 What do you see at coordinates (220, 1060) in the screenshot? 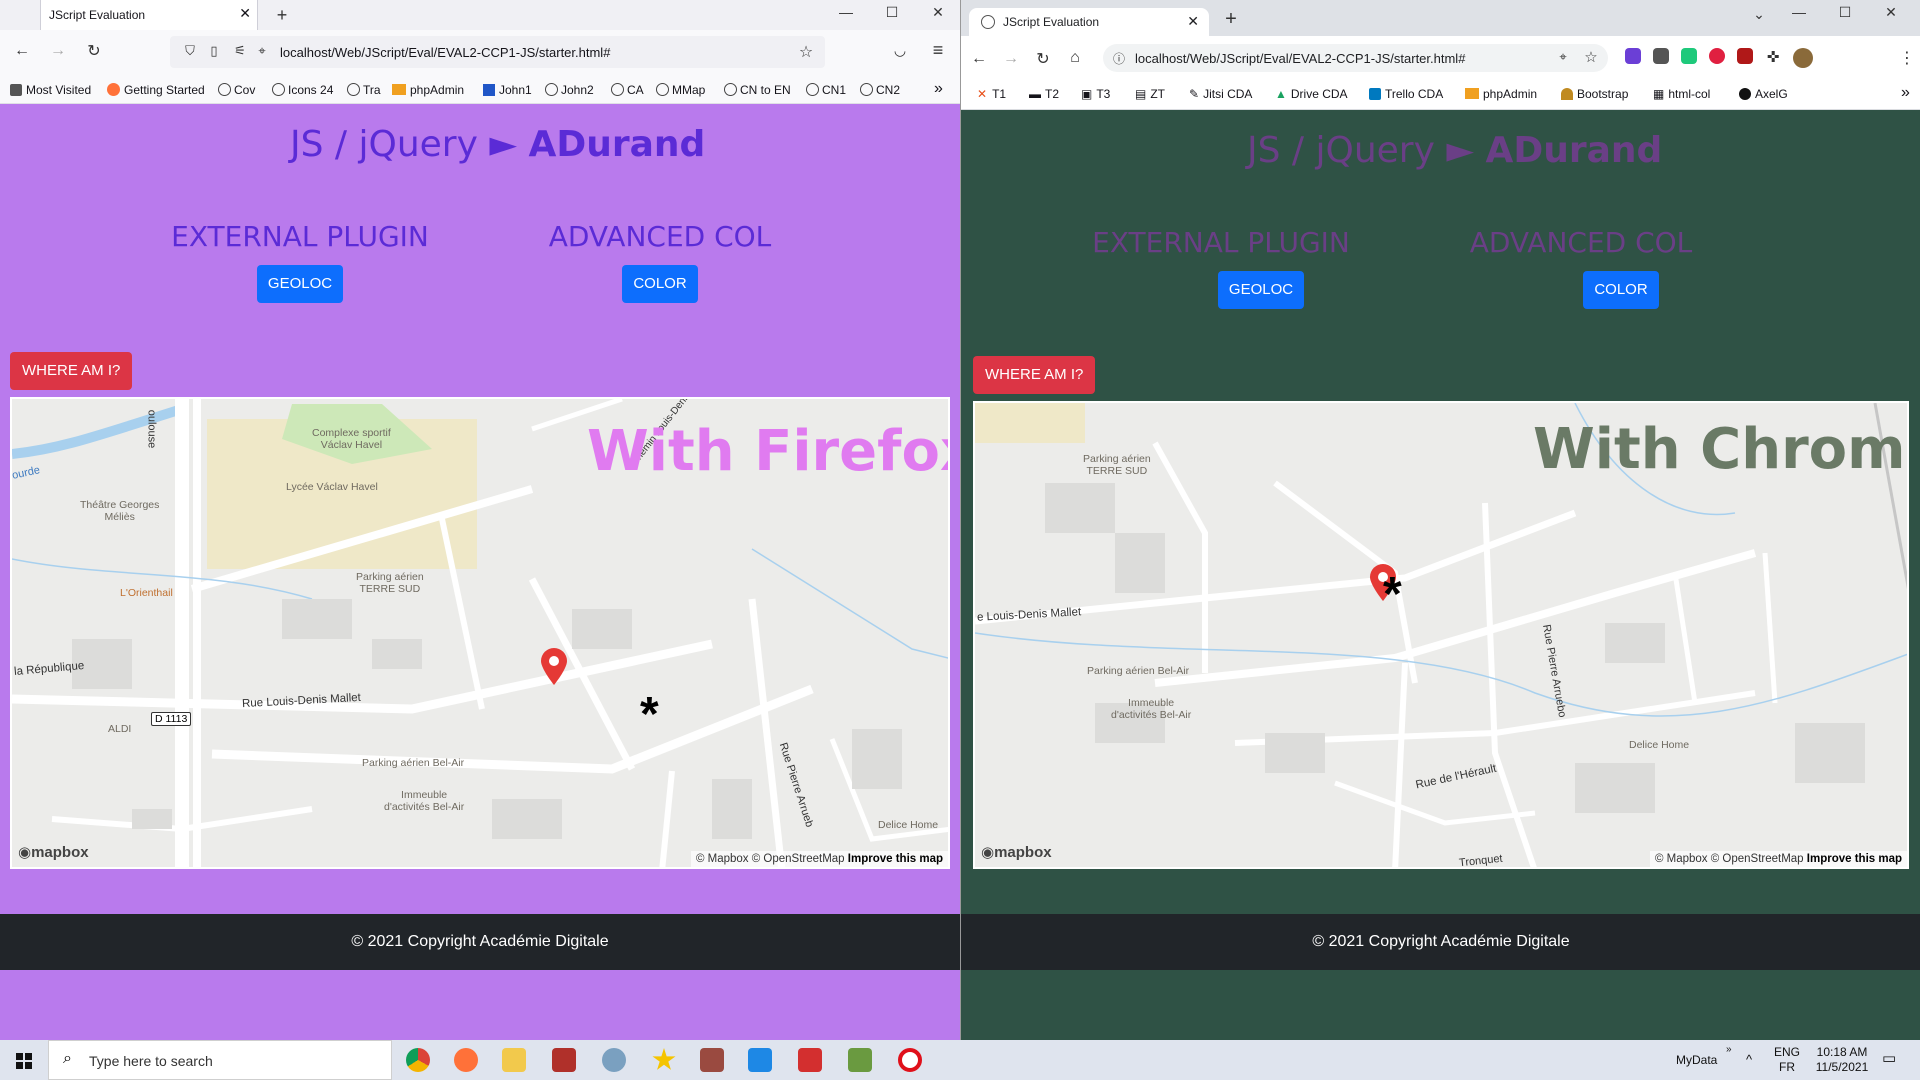
I see `taskbar-search: ⌕ Type here to search` at bounding box center [220, 1060].